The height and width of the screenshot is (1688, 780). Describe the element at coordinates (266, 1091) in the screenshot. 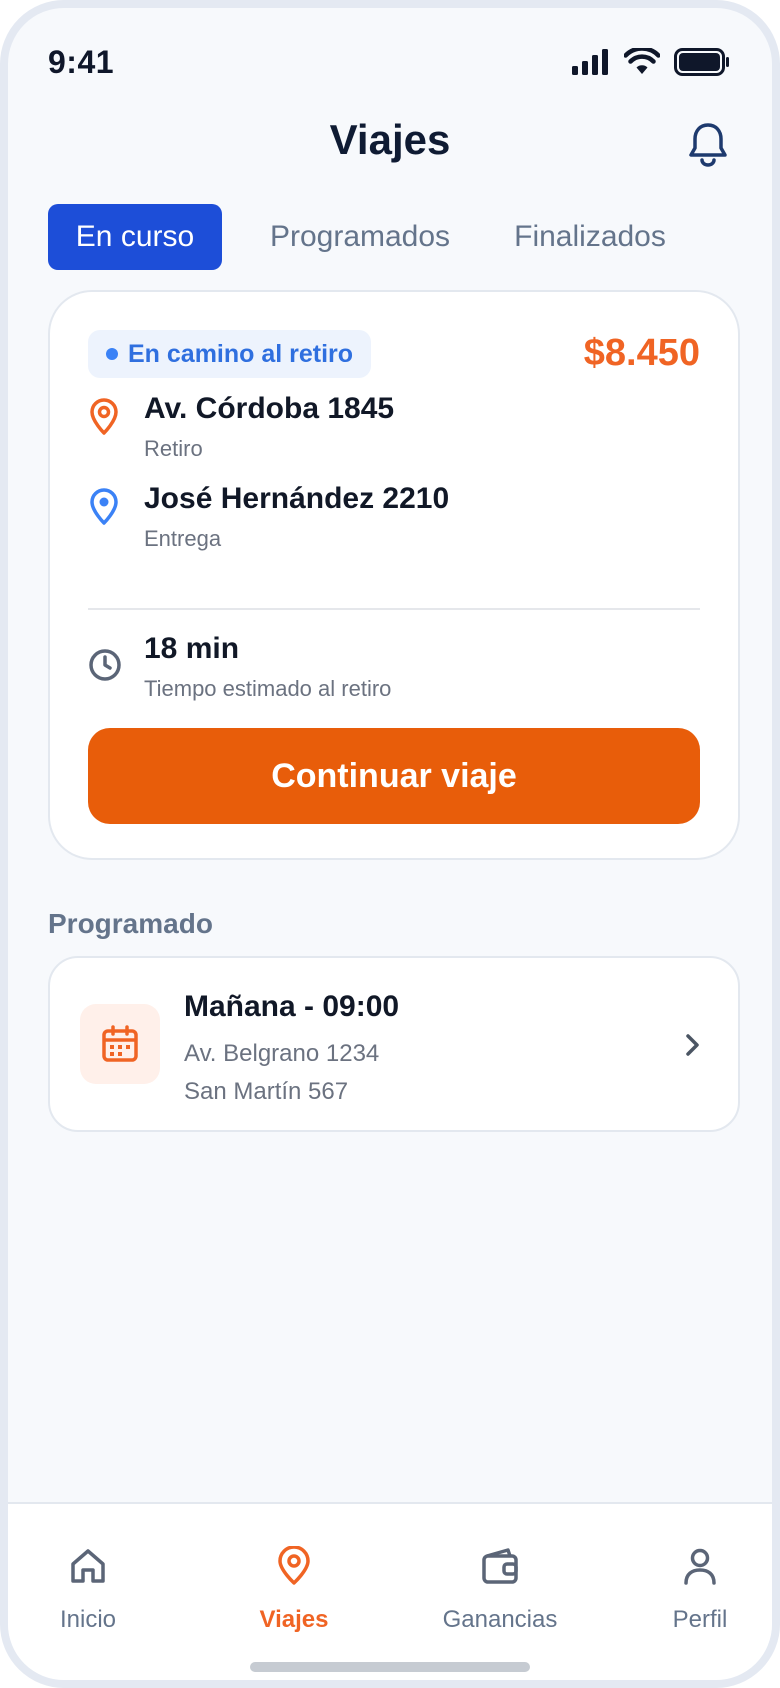

I see `scheduled-dropoff: San Martín 567` at that location.